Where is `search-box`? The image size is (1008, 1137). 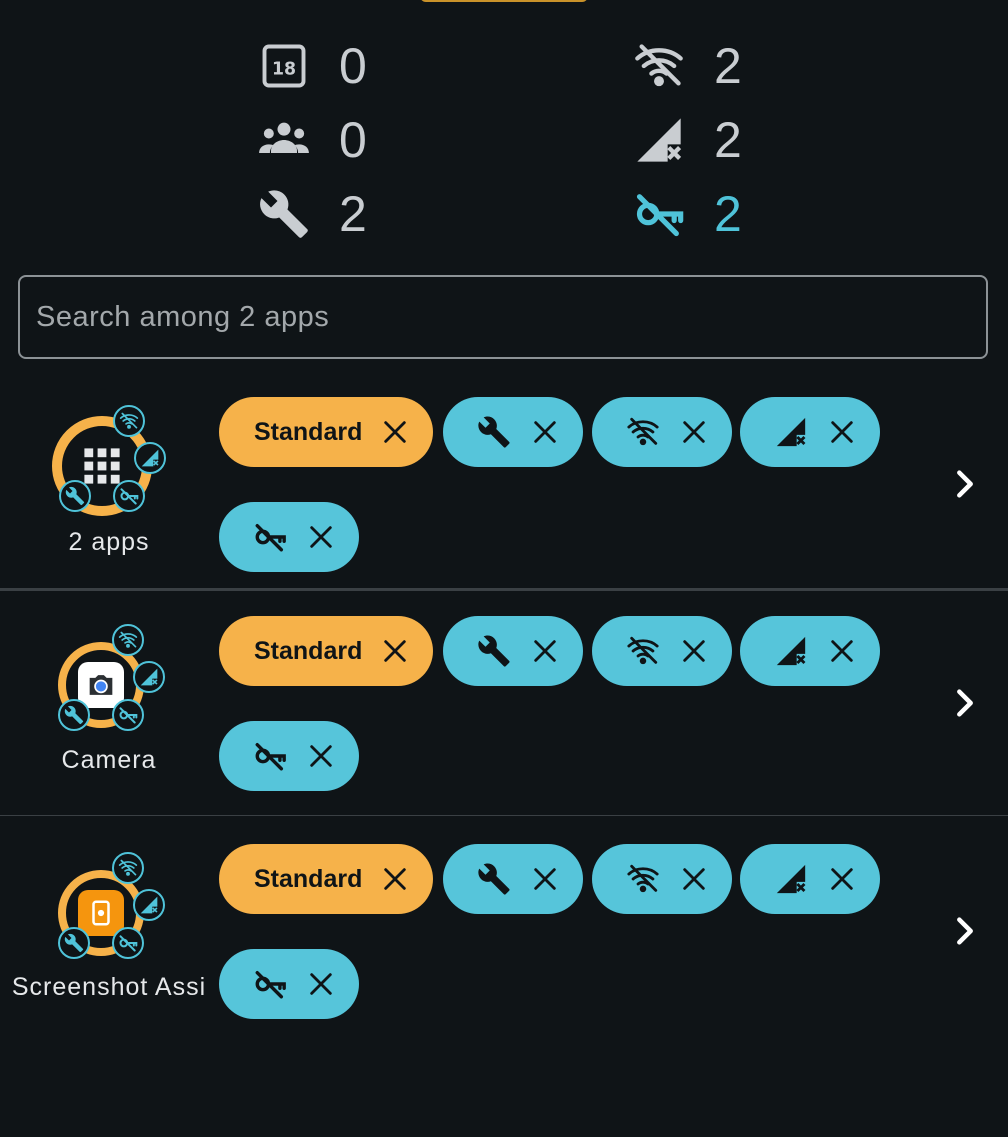
search-box is located at coordinates (503, 317).